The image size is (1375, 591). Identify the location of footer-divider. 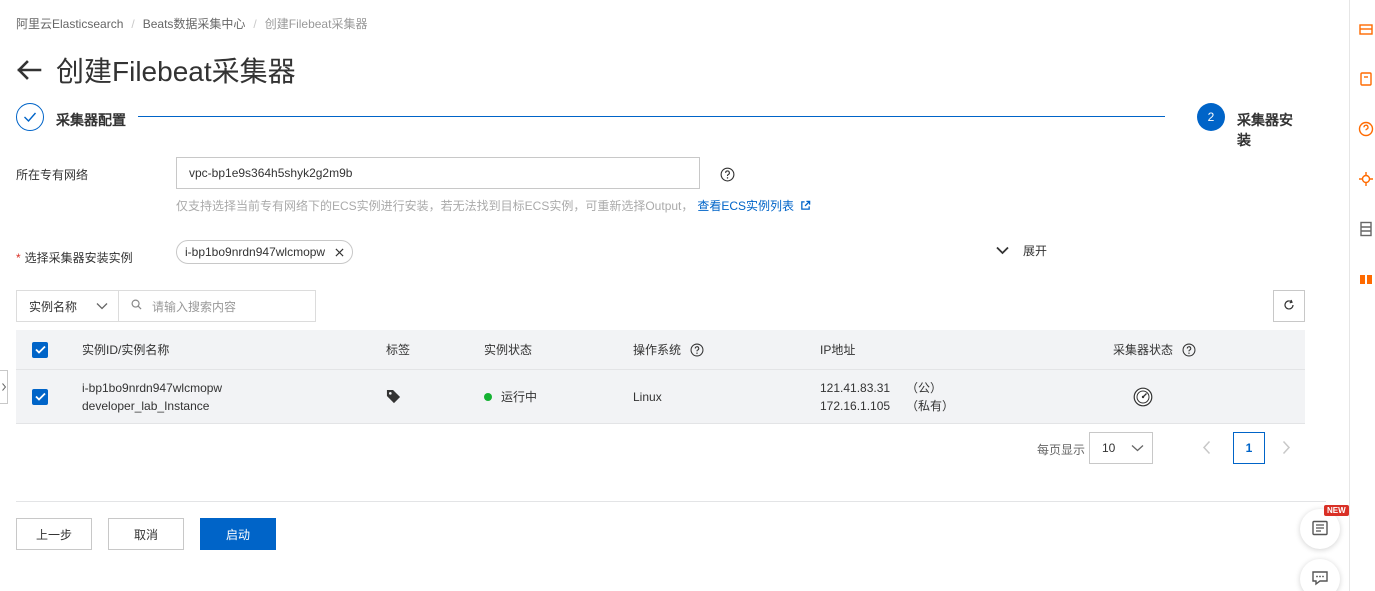
(671, 501).